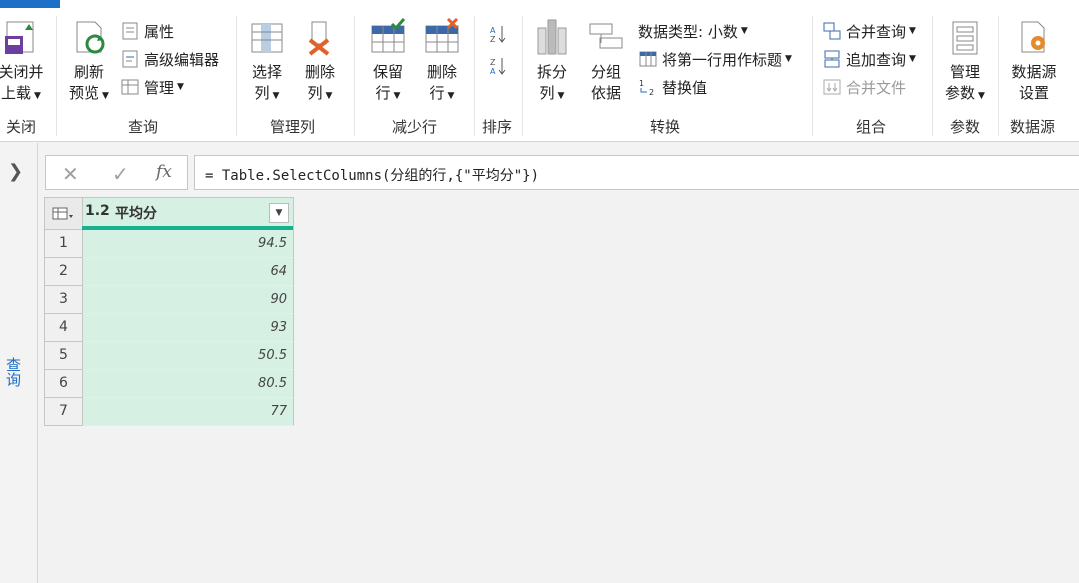  What do you see at coordinates (279, 213) in the screenshot?
I see `chevron-down-icon: ▼` at bounding box center [279, 213].